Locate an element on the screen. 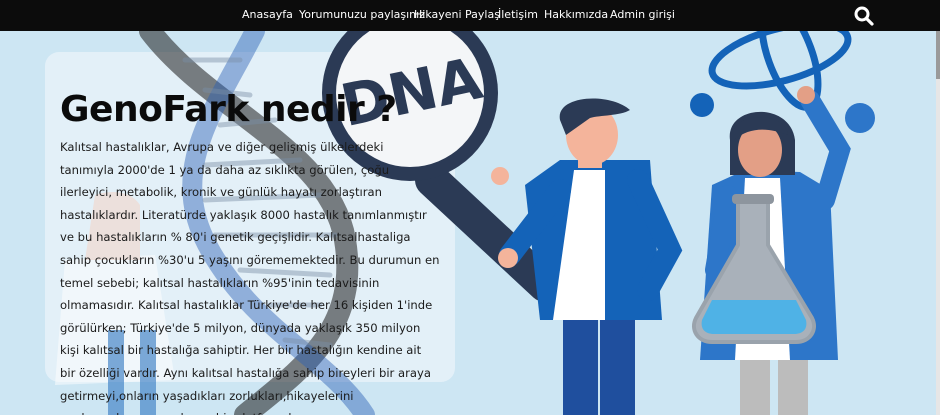 The width and height of the screenshot is (940, 415). nav-link-iletisim: İletişim is located at coordinates (518, 15).